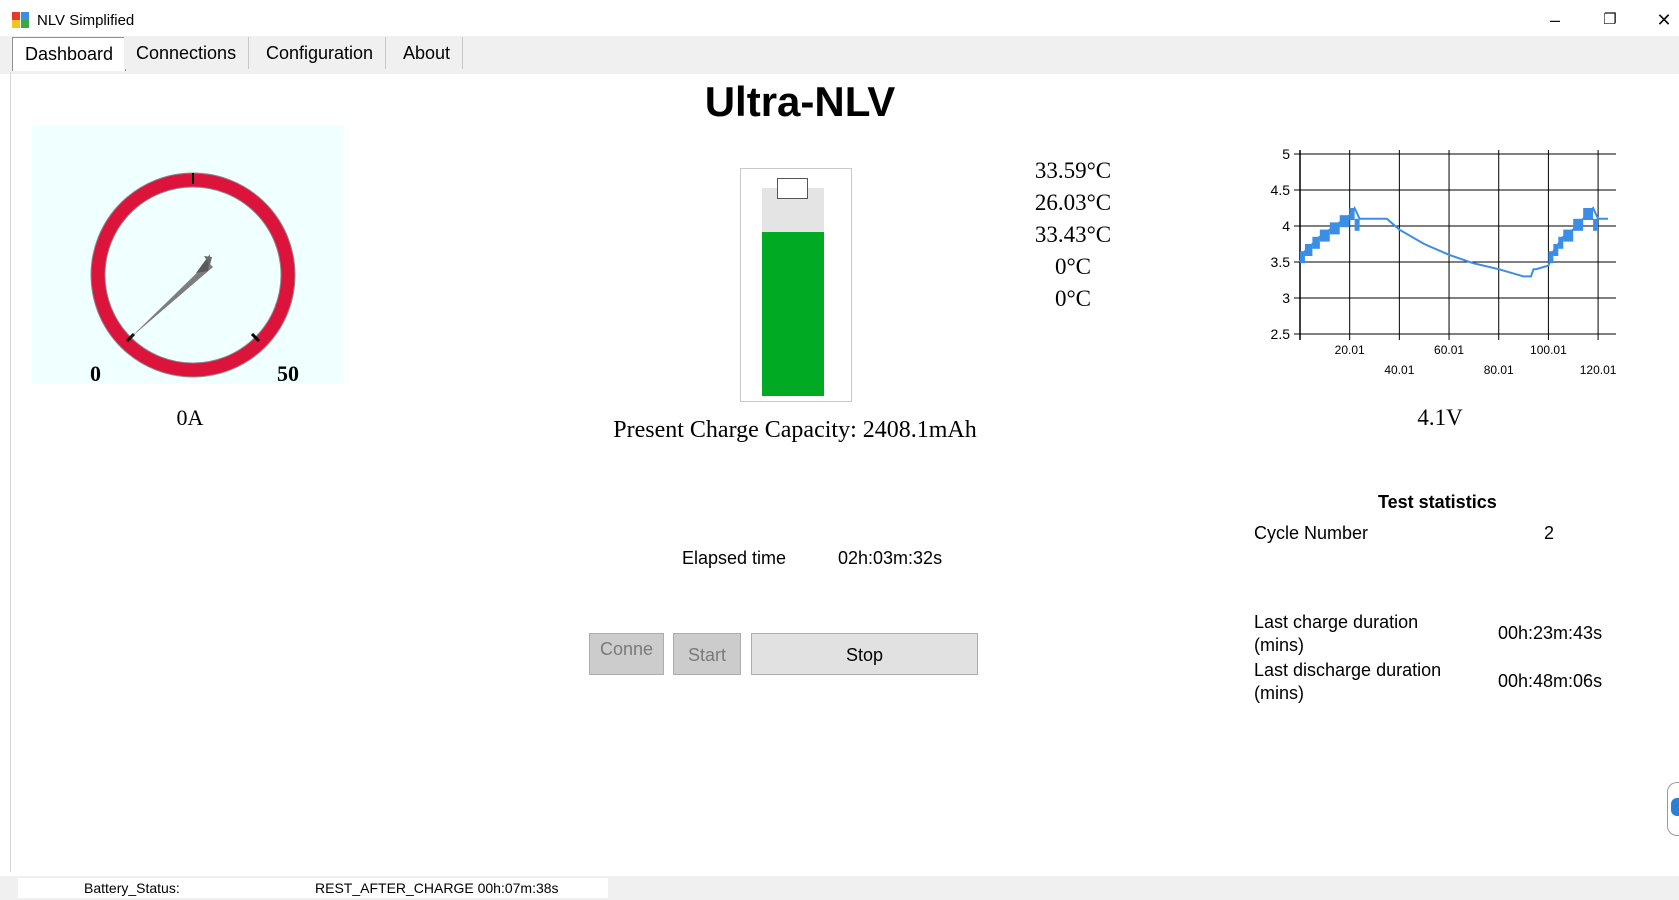 The image size is (1679, 900). What do you see at coordinates (1548, 350) in the screenshot?
I see `chart-x-tick-label: 100.01` at bounding box center [1548, 350].